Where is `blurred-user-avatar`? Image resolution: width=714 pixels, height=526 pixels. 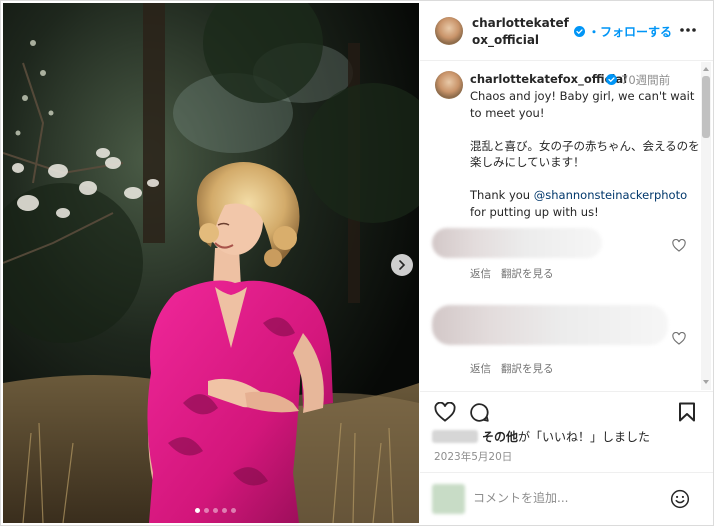 blurred-user-avatar is located at coordinates (448, 499).